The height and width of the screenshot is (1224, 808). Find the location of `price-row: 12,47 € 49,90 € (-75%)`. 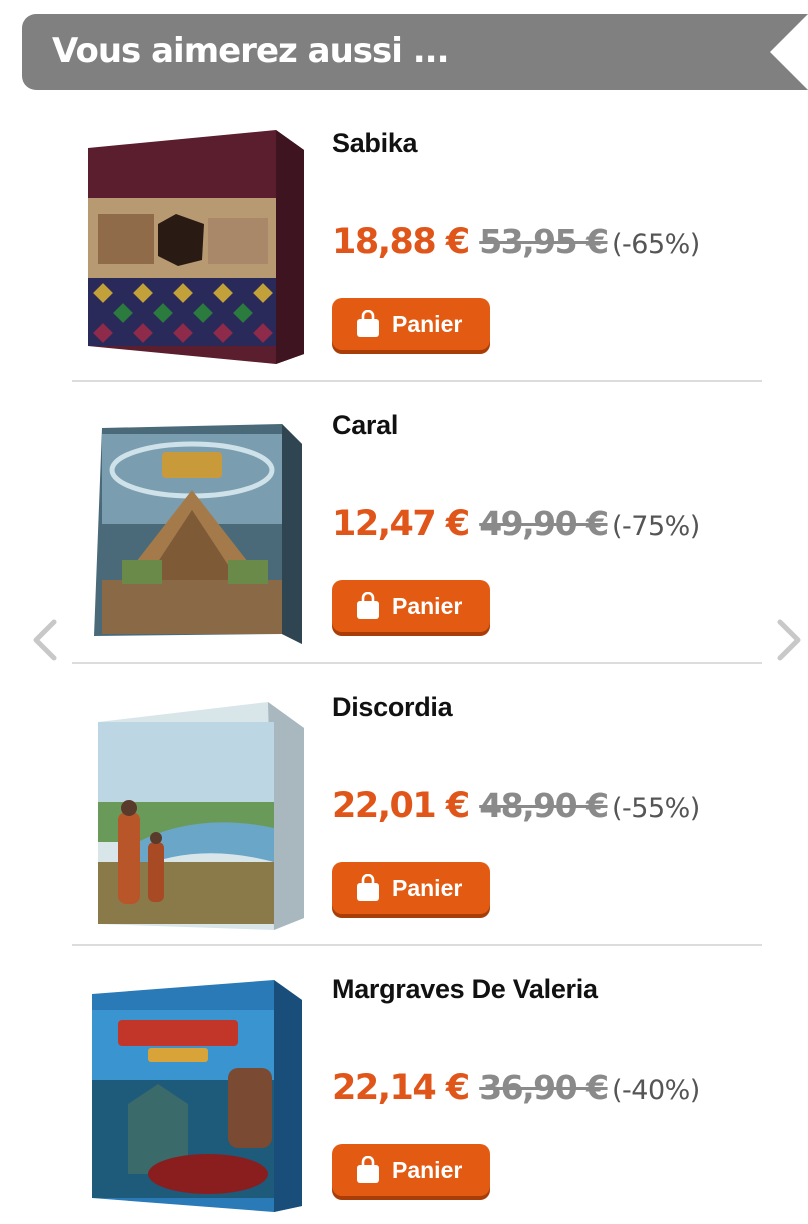

price-row: 12,47 € 49,90 € (-75%) is located at coordinates (516, 524).